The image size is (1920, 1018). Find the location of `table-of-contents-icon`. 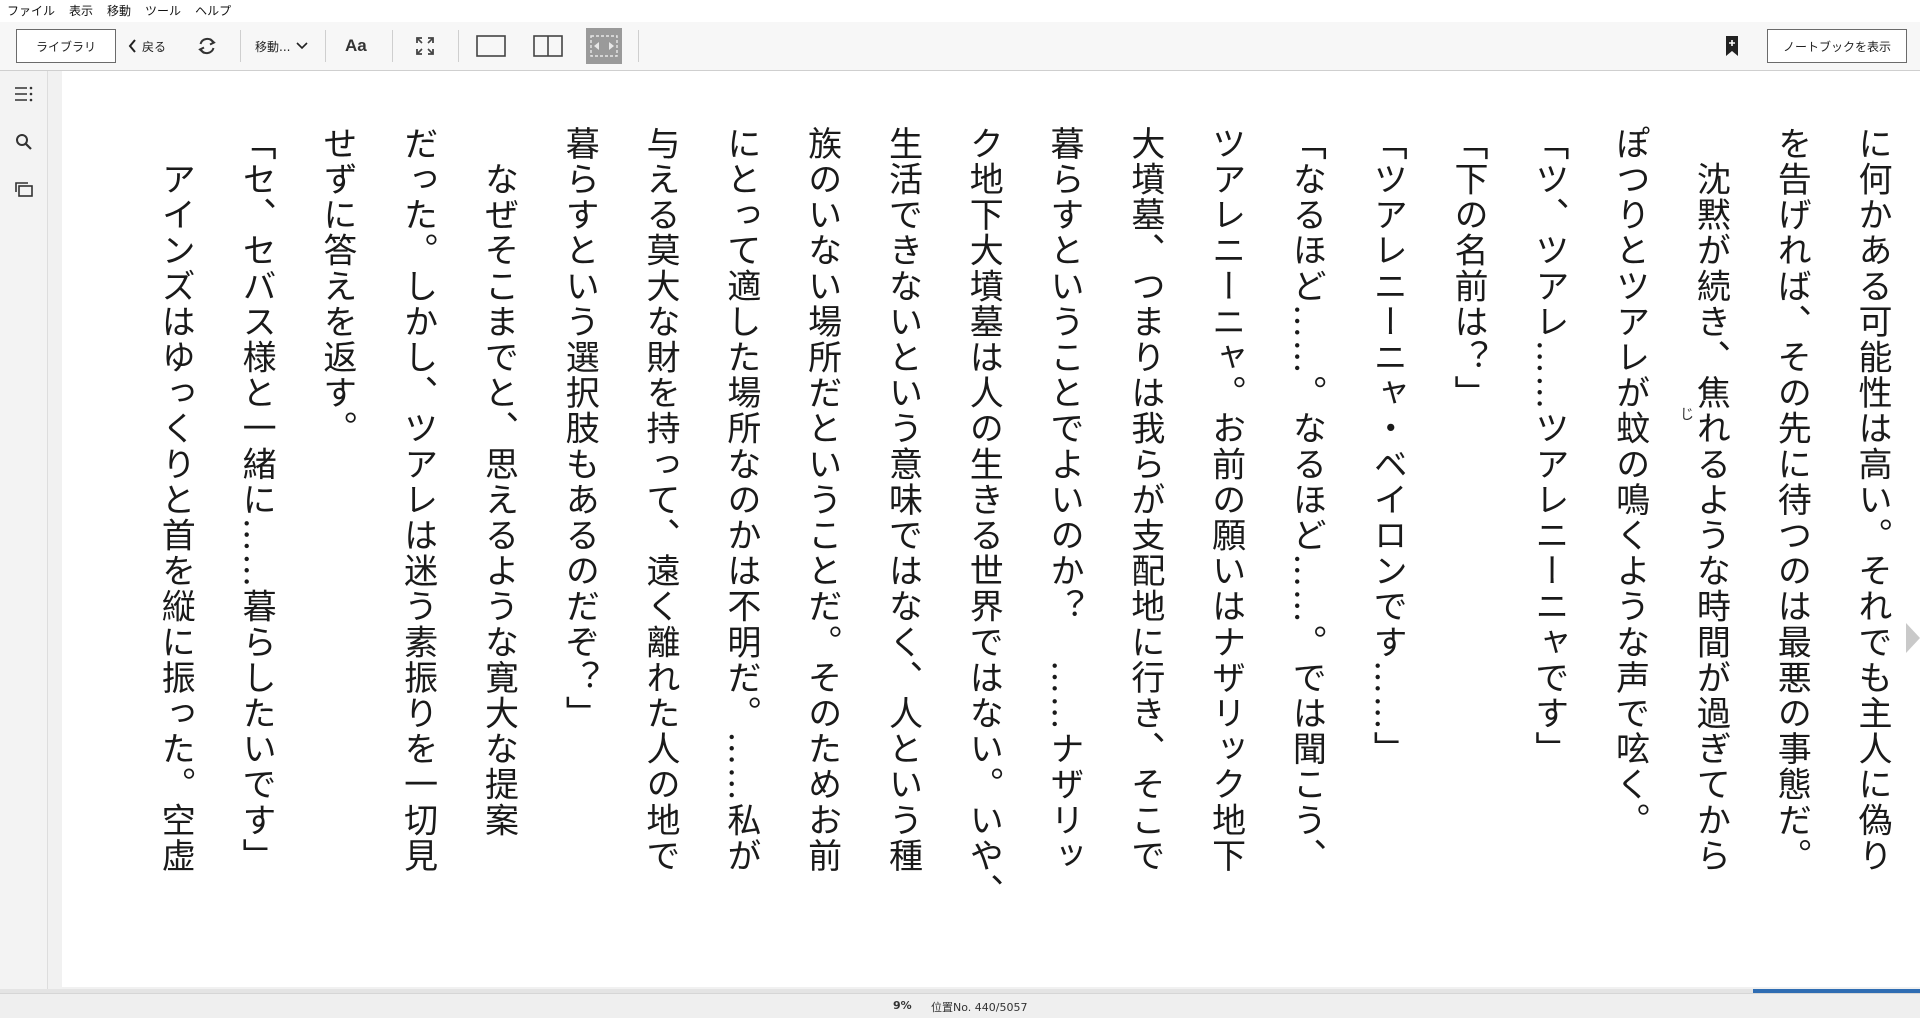

table-of-contents-icon is located at coordinates (24, 94).